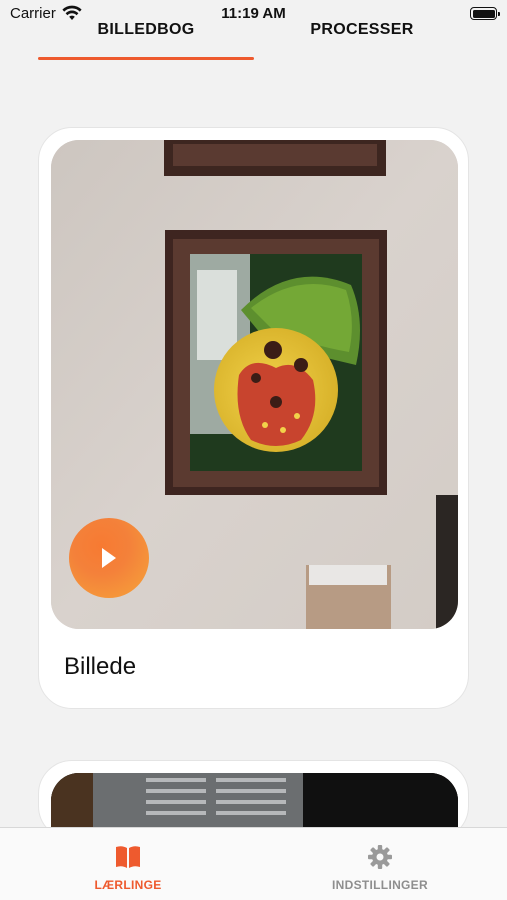 The width and height of the screenshot is (507, 900). Describe the element at coordinates (100, 666) in the screenshot. I see `card-title: Billede` at that location.